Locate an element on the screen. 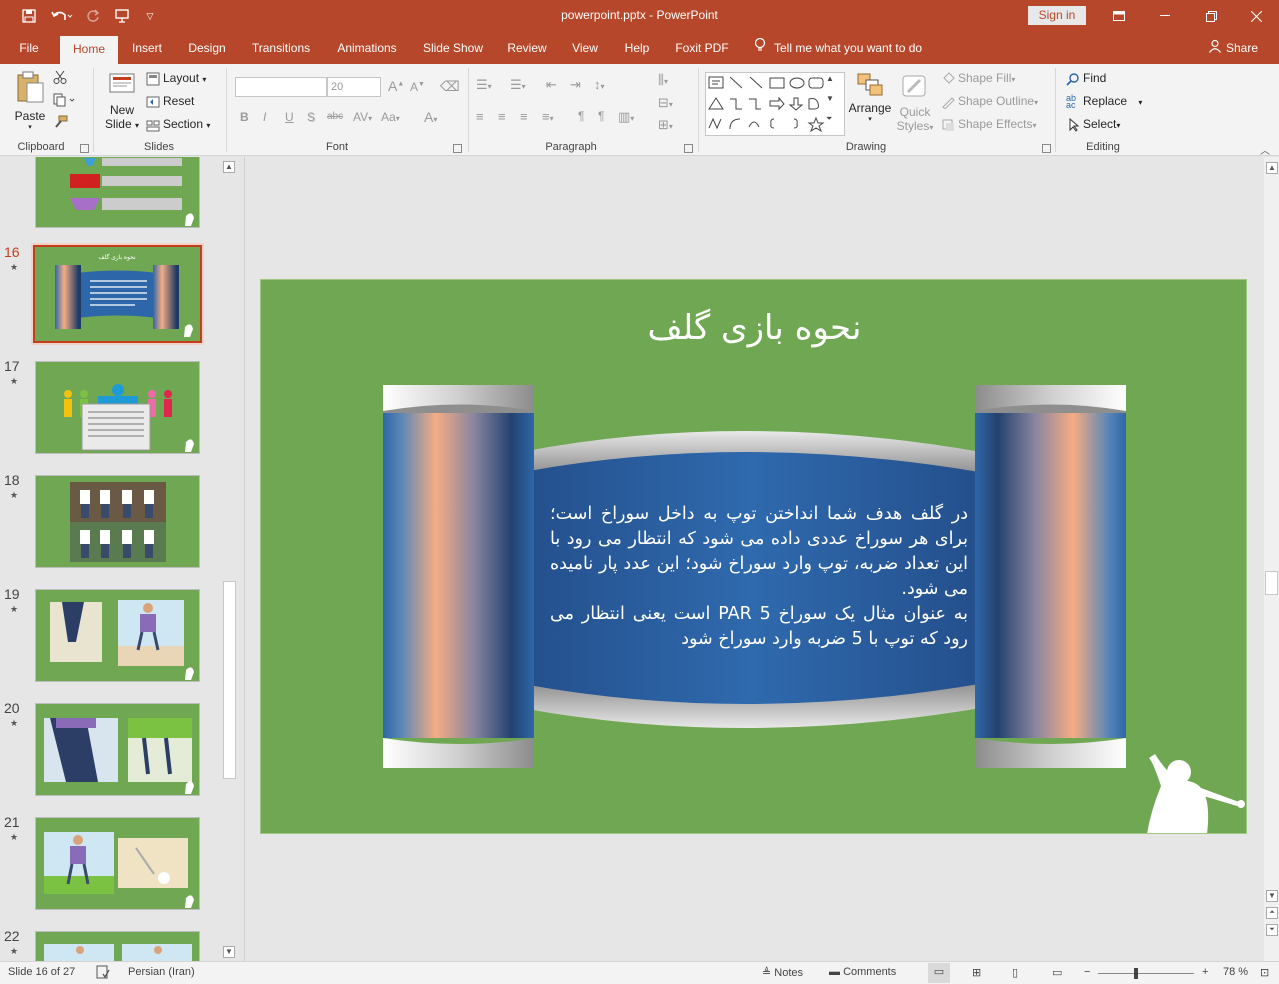  tab-design: Design is located at coordinates (207, 48).